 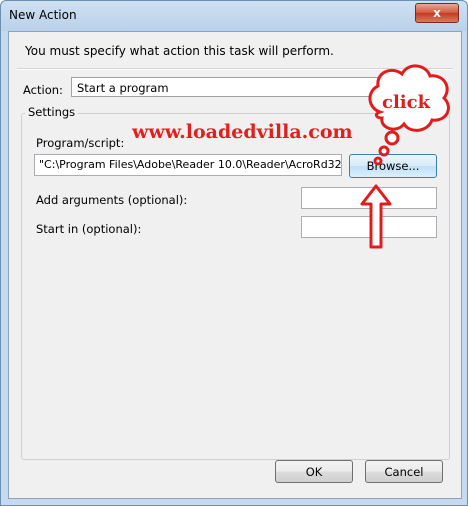 I want to click on separator, so click(x=235, y=69).